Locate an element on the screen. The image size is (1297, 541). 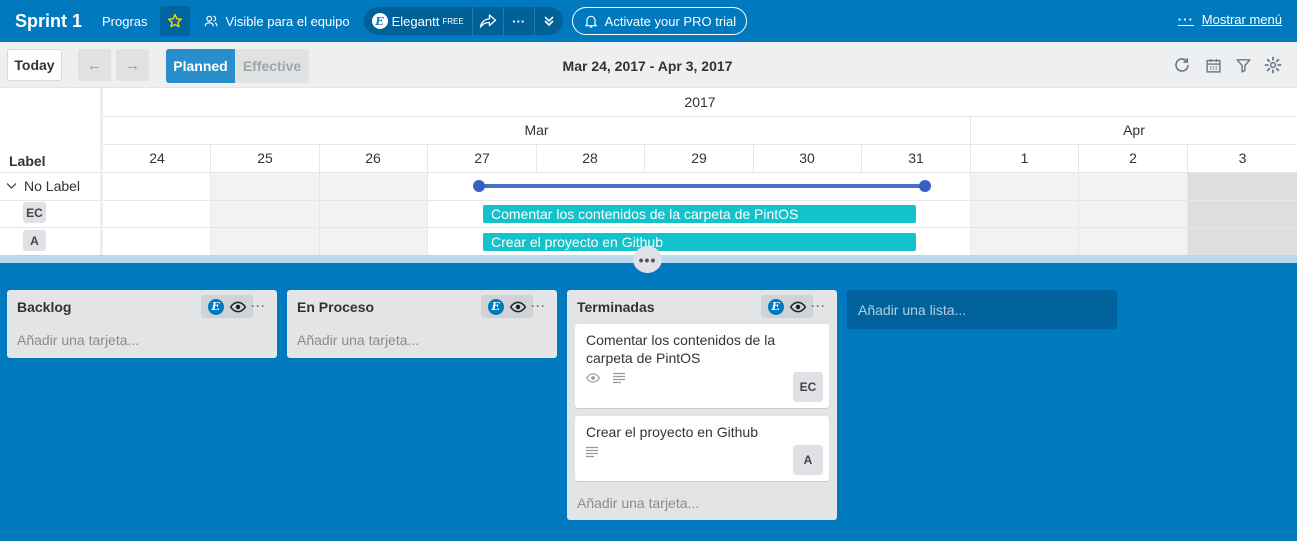
gear-icon is located at coordinates (1273, 65).